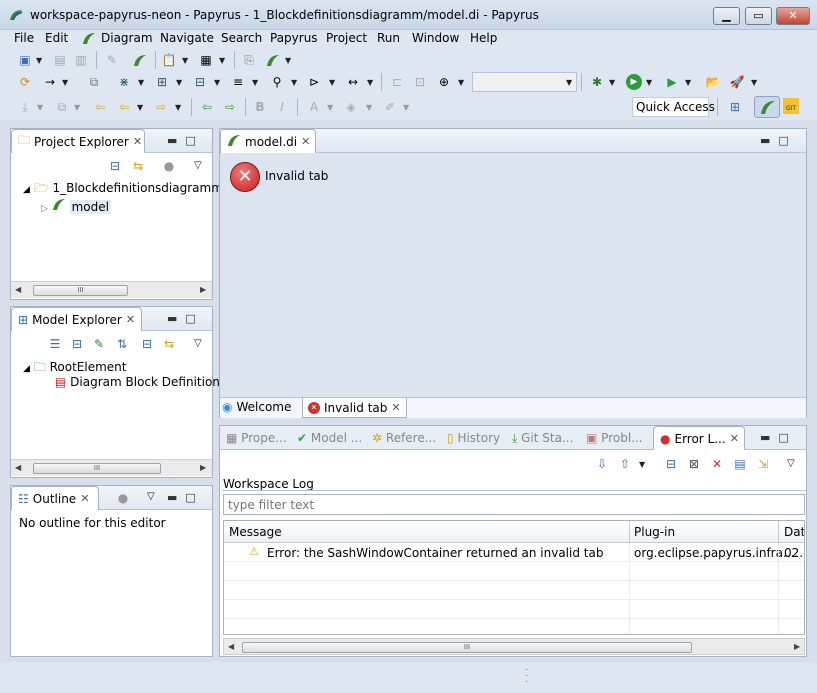  I want to click on save-icon: ▤, so click(60, 60).